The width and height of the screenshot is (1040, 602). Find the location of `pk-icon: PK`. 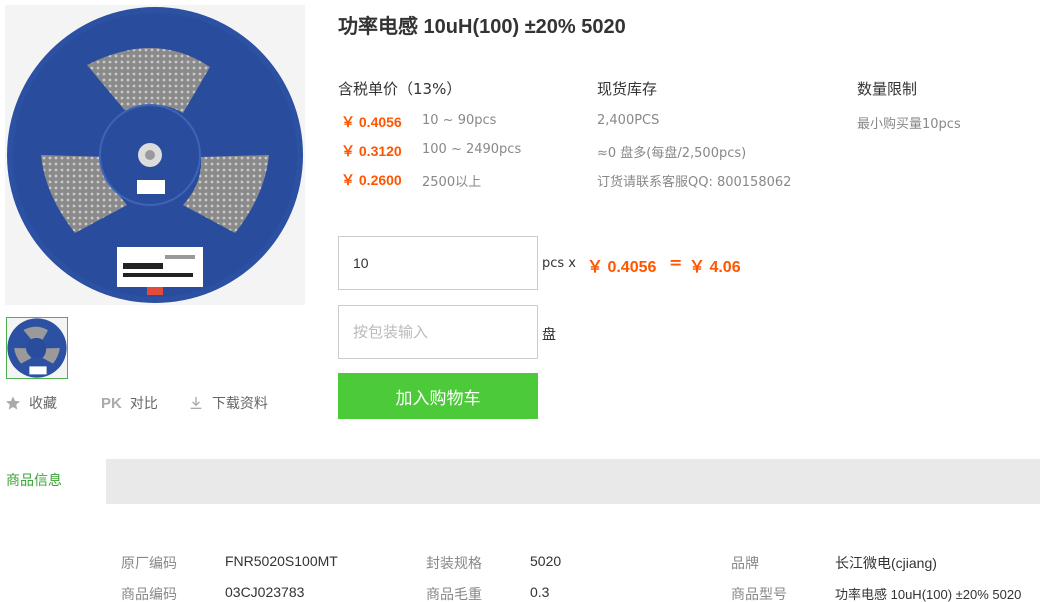

pk-icon: PK is located at coordinates (111, 403).